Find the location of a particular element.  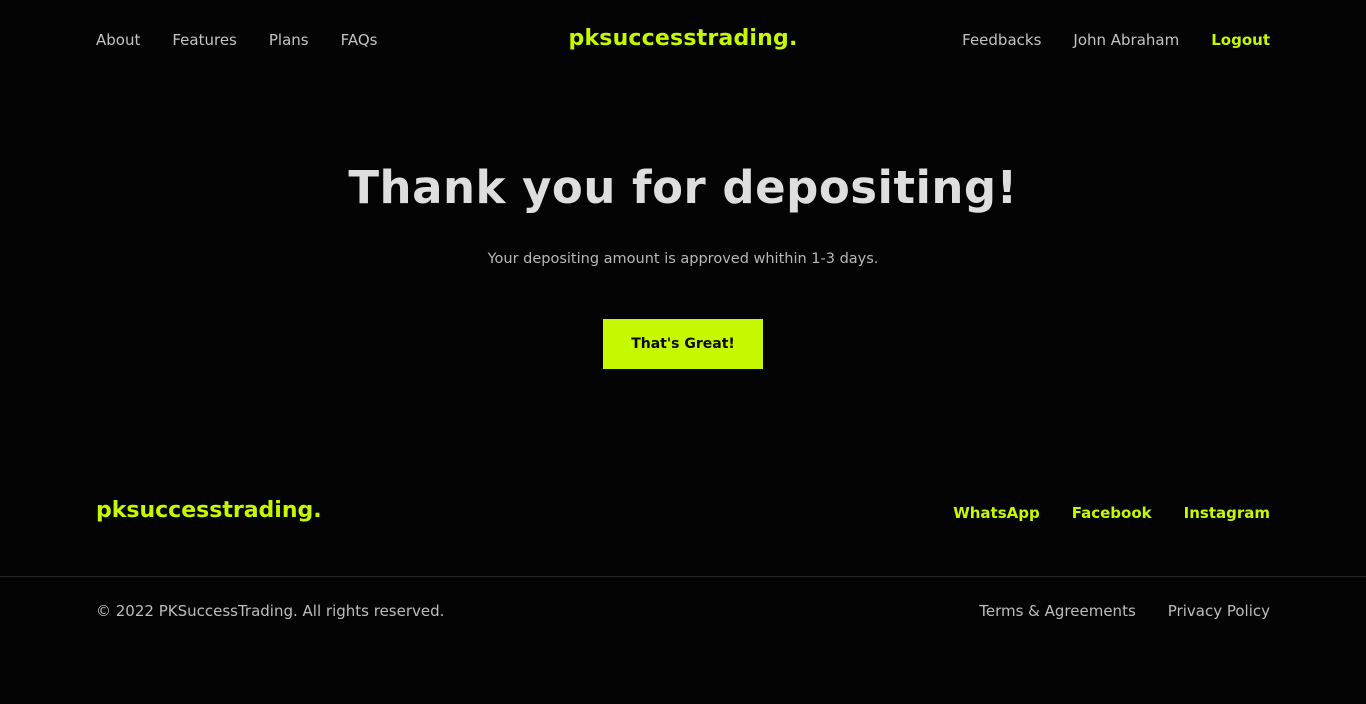

user-name-link: John Abraham is located at coordinates (1126, 40).